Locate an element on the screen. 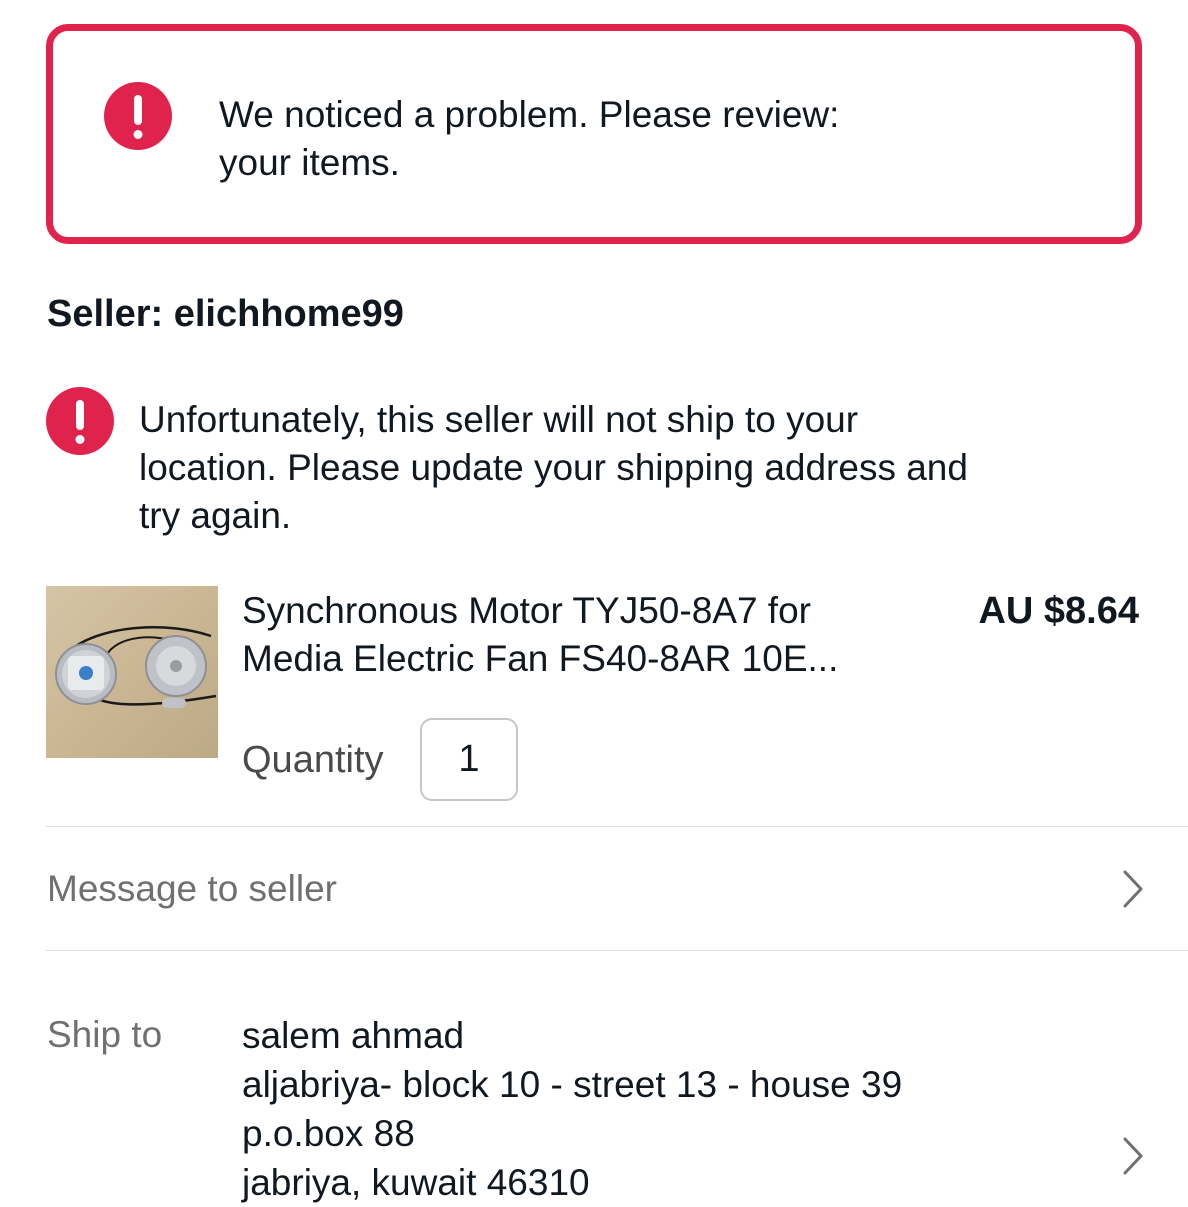 This screenshot has height=1207, width=1188. quantity-field: 1 is located at coordinates (469, 759).